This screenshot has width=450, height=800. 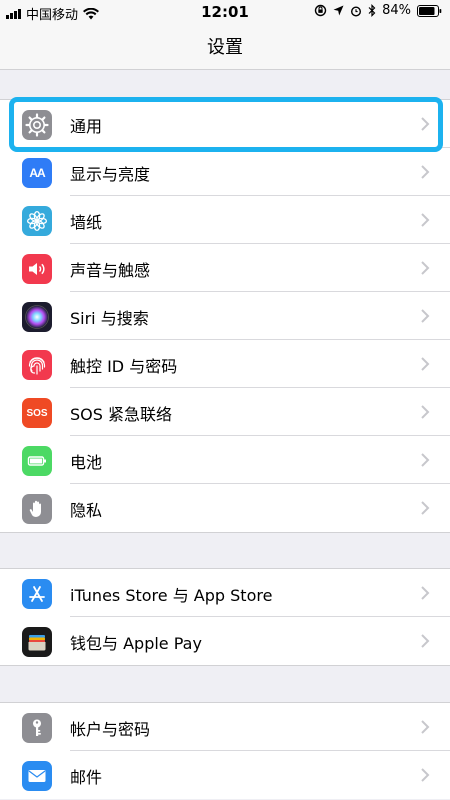 I want to click on settings-group-accounts: 帐户与密码 邮件, so click(x=225, y=750).